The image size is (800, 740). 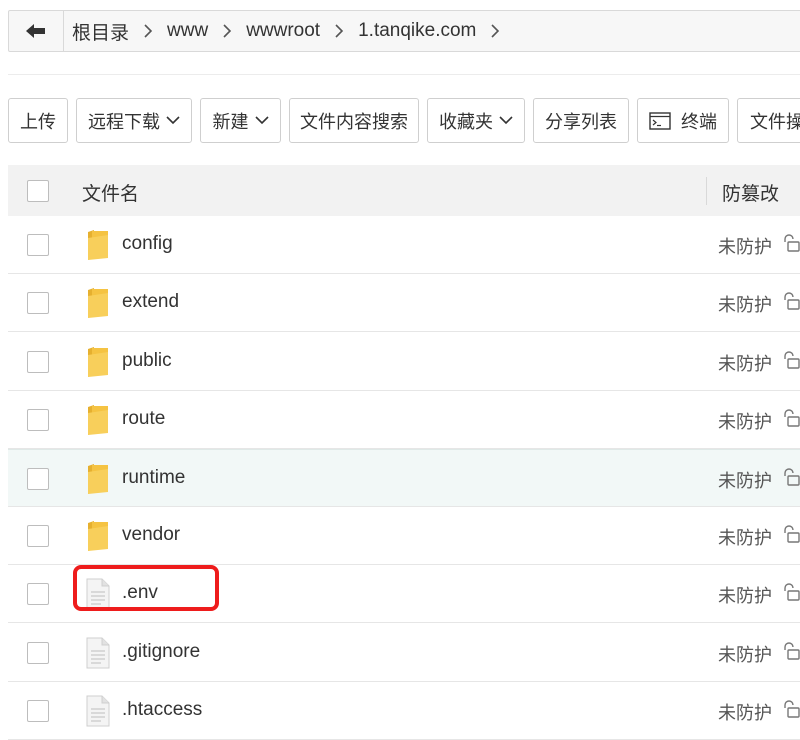 I want to click on new-label: 新建, so click(x=230, y=121).